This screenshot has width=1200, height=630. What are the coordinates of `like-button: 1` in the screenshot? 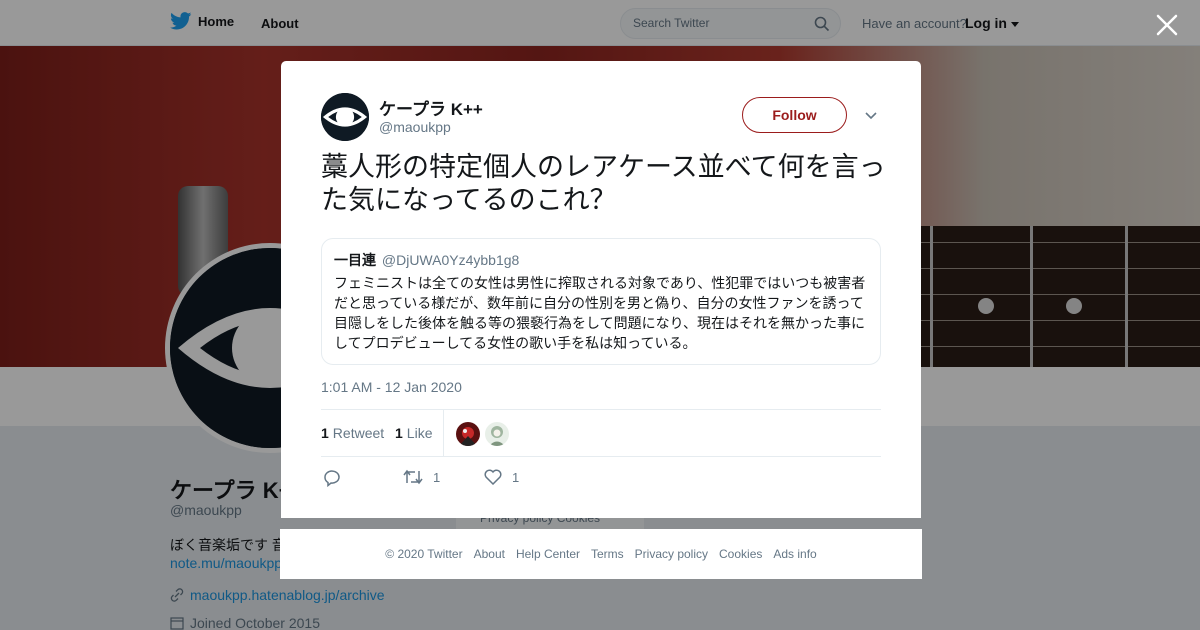 It's located at (501, 477).